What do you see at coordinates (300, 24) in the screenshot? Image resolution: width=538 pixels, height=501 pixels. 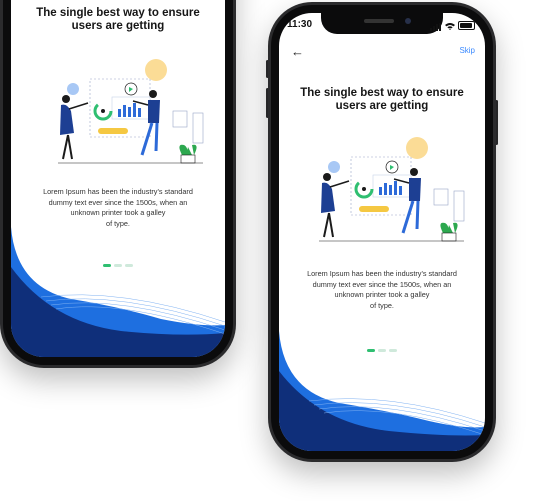 I see `status-time: 11:30` at bounding box center [300, 24].